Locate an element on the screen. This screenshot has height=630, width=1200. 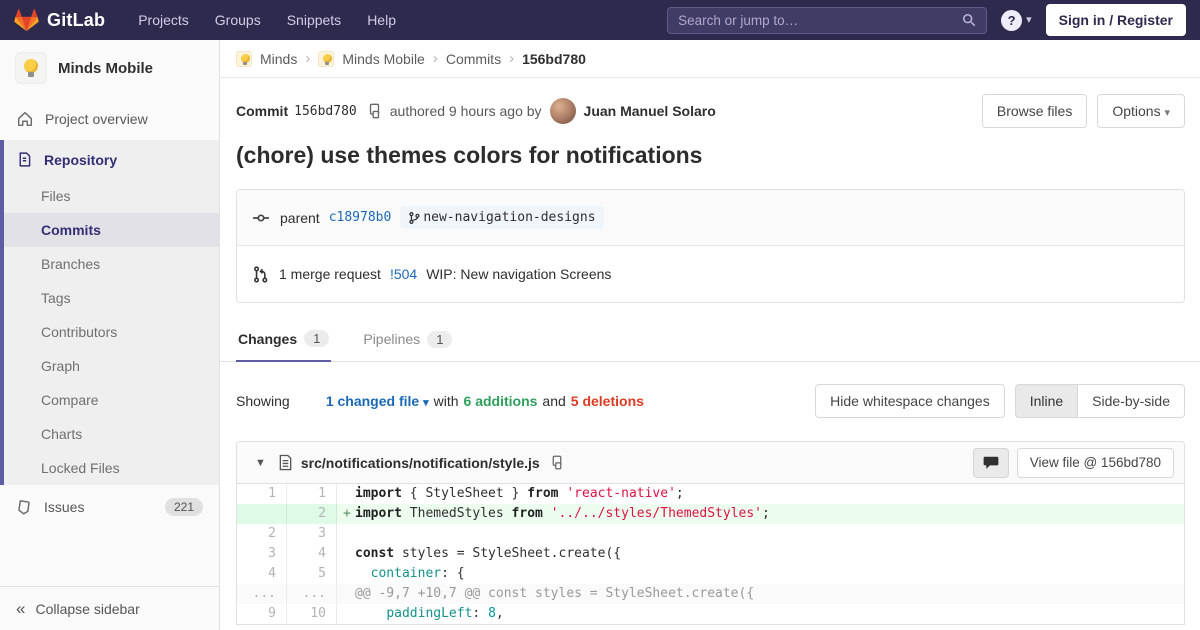
tab-label: Pipelines is located at coordinates (392, 339).